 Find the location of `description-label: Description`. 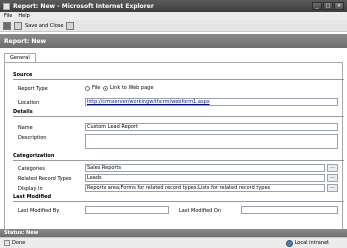

description-label: Description is located at coordinates (32, 138).